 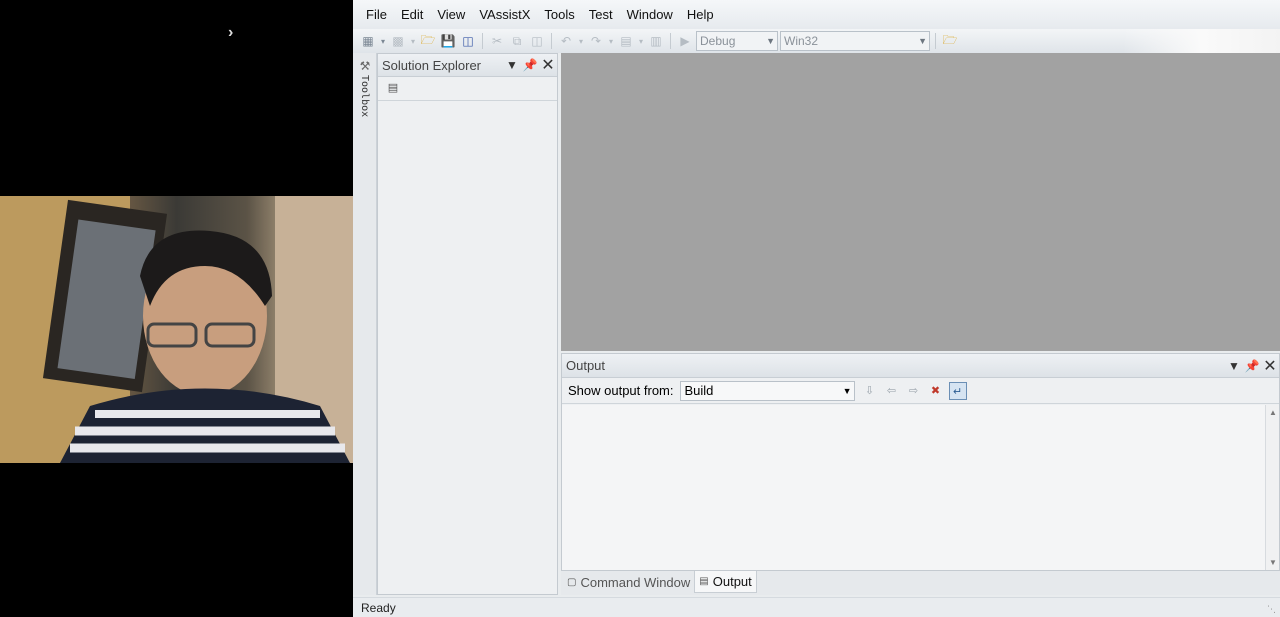 I want to click on menu-file: File, so click(x=376, y=14).